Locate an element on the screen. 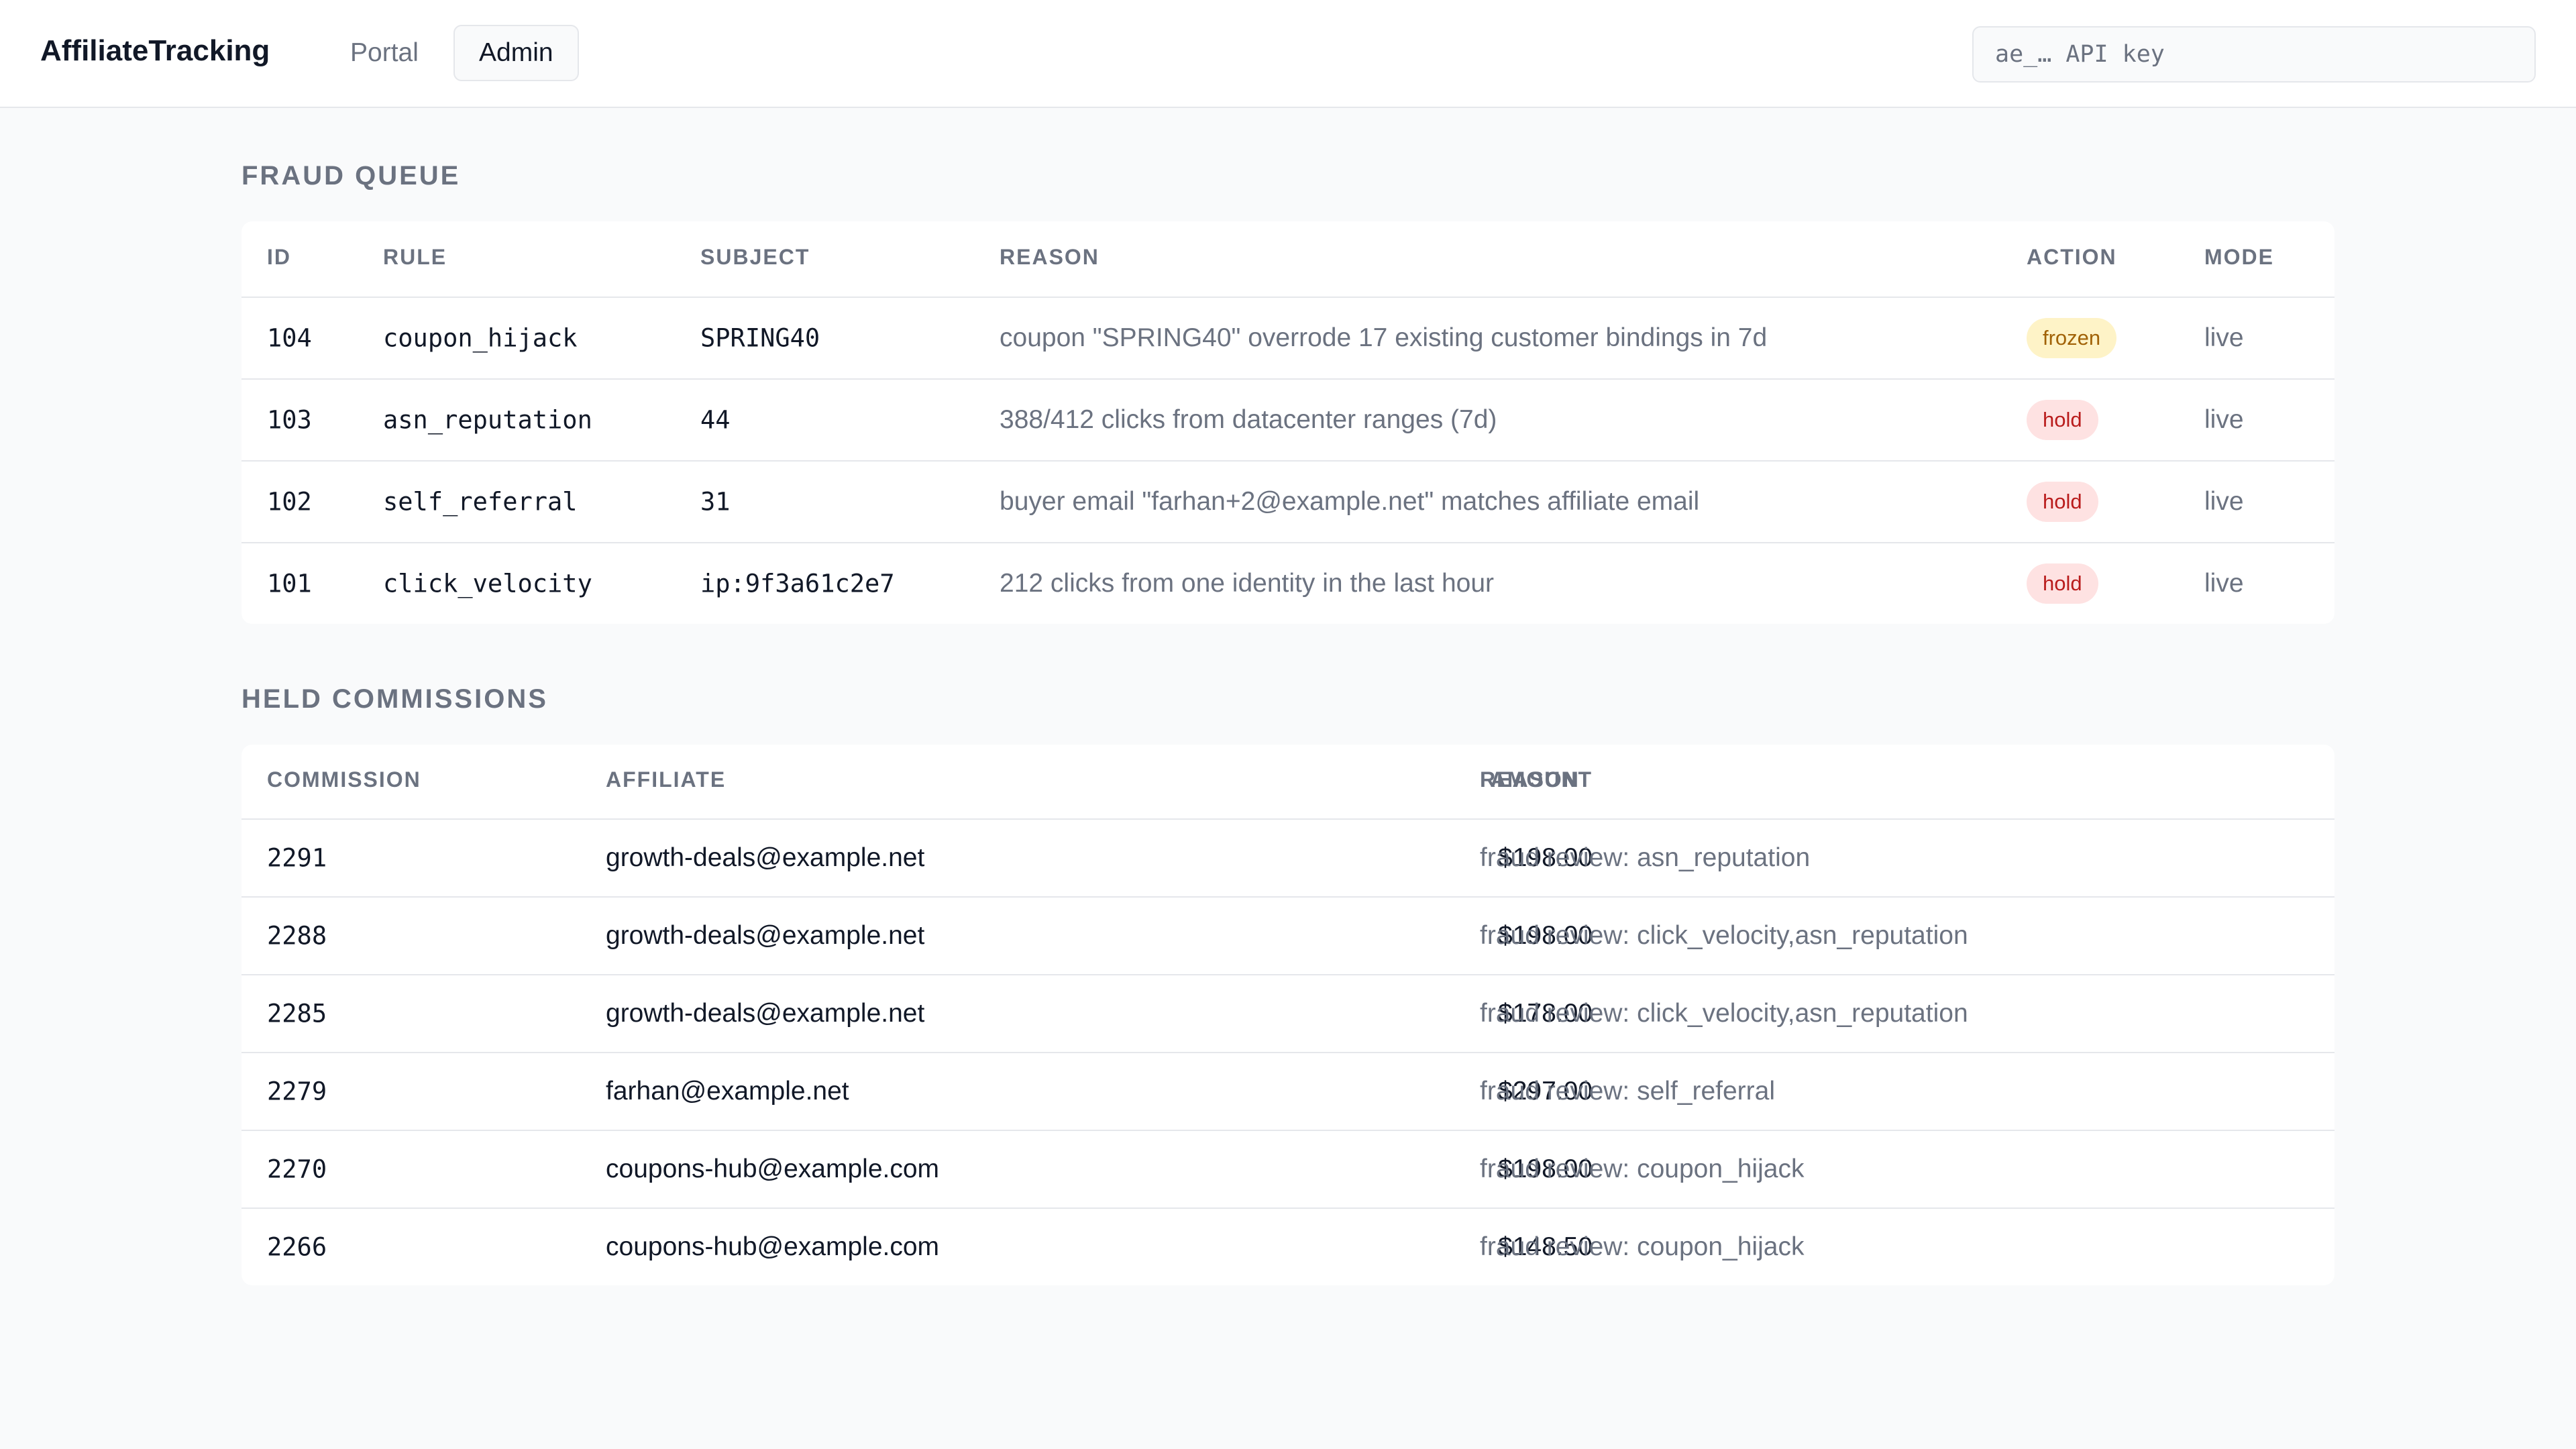 Image resolution: width=2576 pixels, height=1449 pixels. commission-id: 2270 is located at coordinates (297, 1169).